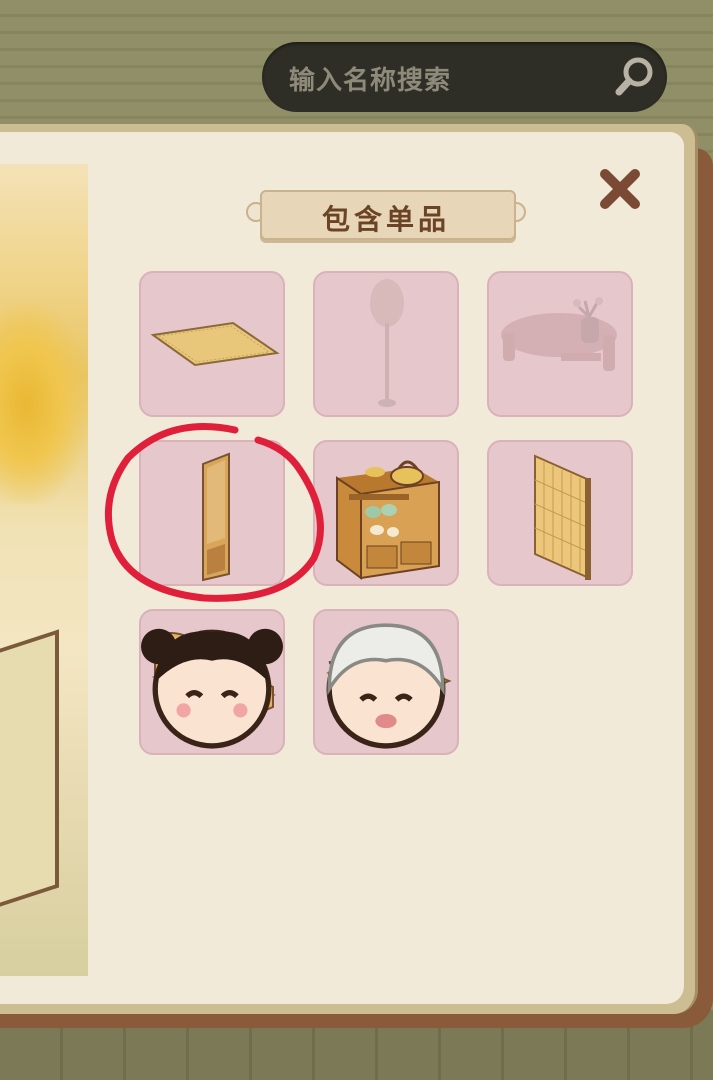 The image size is (713, 1080). I want to click on item-slot-wooden-door, so click(212, 513).